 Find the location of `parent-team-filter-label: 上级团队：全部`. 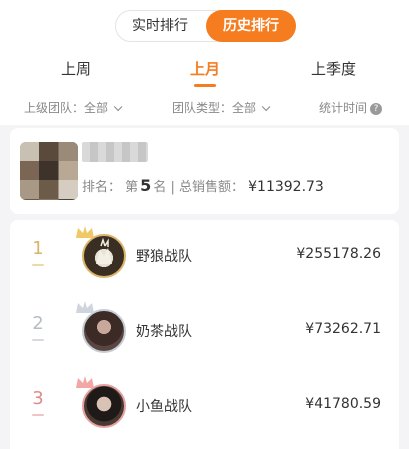

parent-team-filter-label: 上级团队：全部 is located at coordinates (66, 108).